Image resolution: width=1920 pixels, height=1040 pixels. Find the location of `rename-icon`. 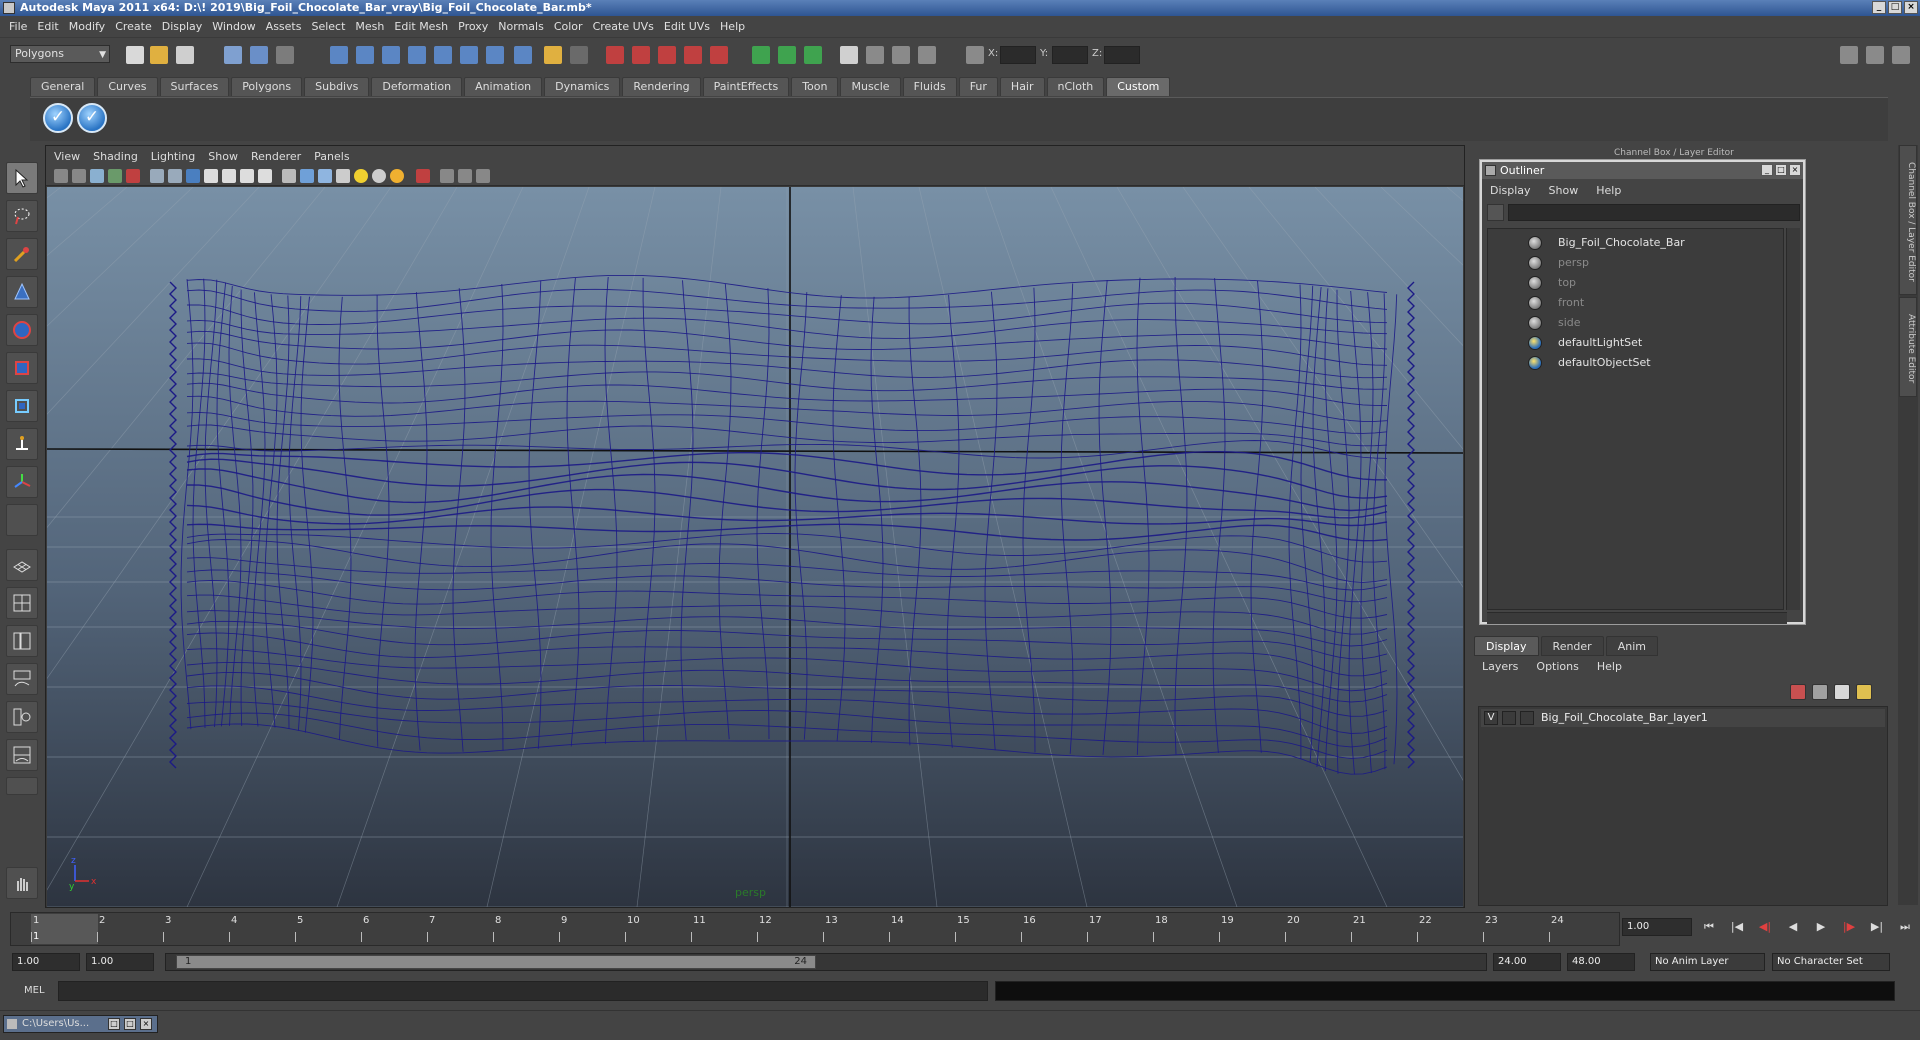

rename-icon is located at coordinates (927, 55).